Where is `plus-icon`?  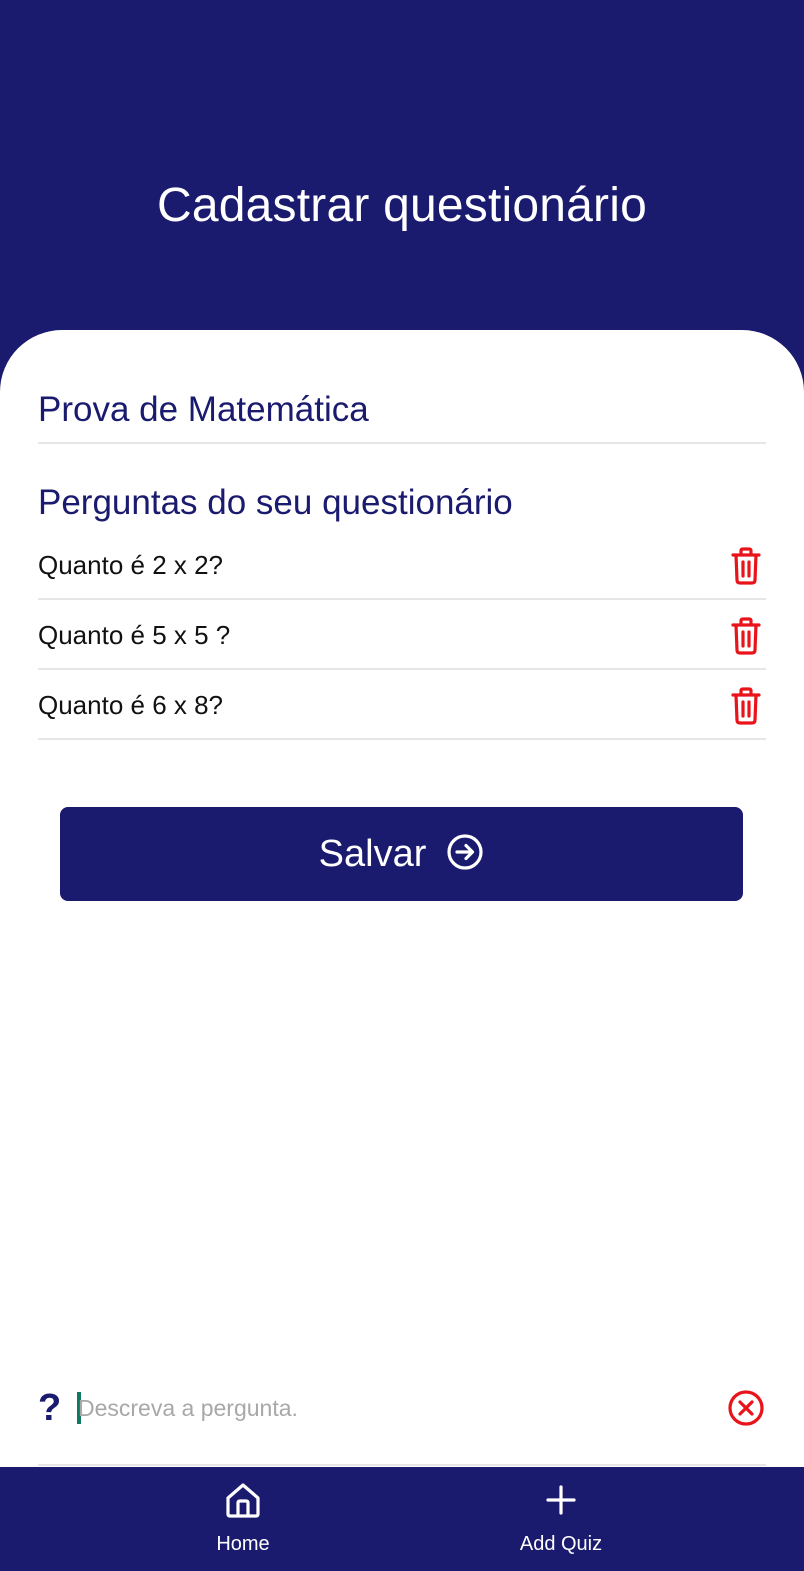
plus-icon is located at coordinates (561, 1502).